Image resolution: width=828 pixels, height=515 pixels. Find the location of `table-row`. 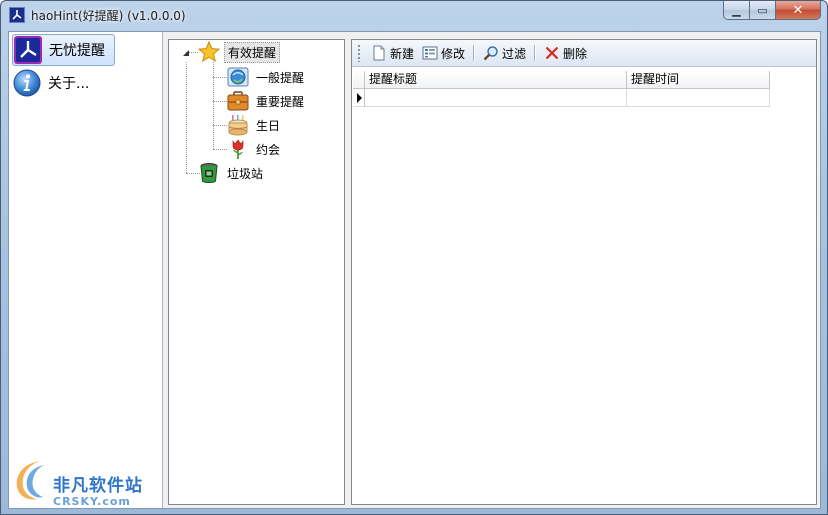

table-row is located at coordinates (561, 98).